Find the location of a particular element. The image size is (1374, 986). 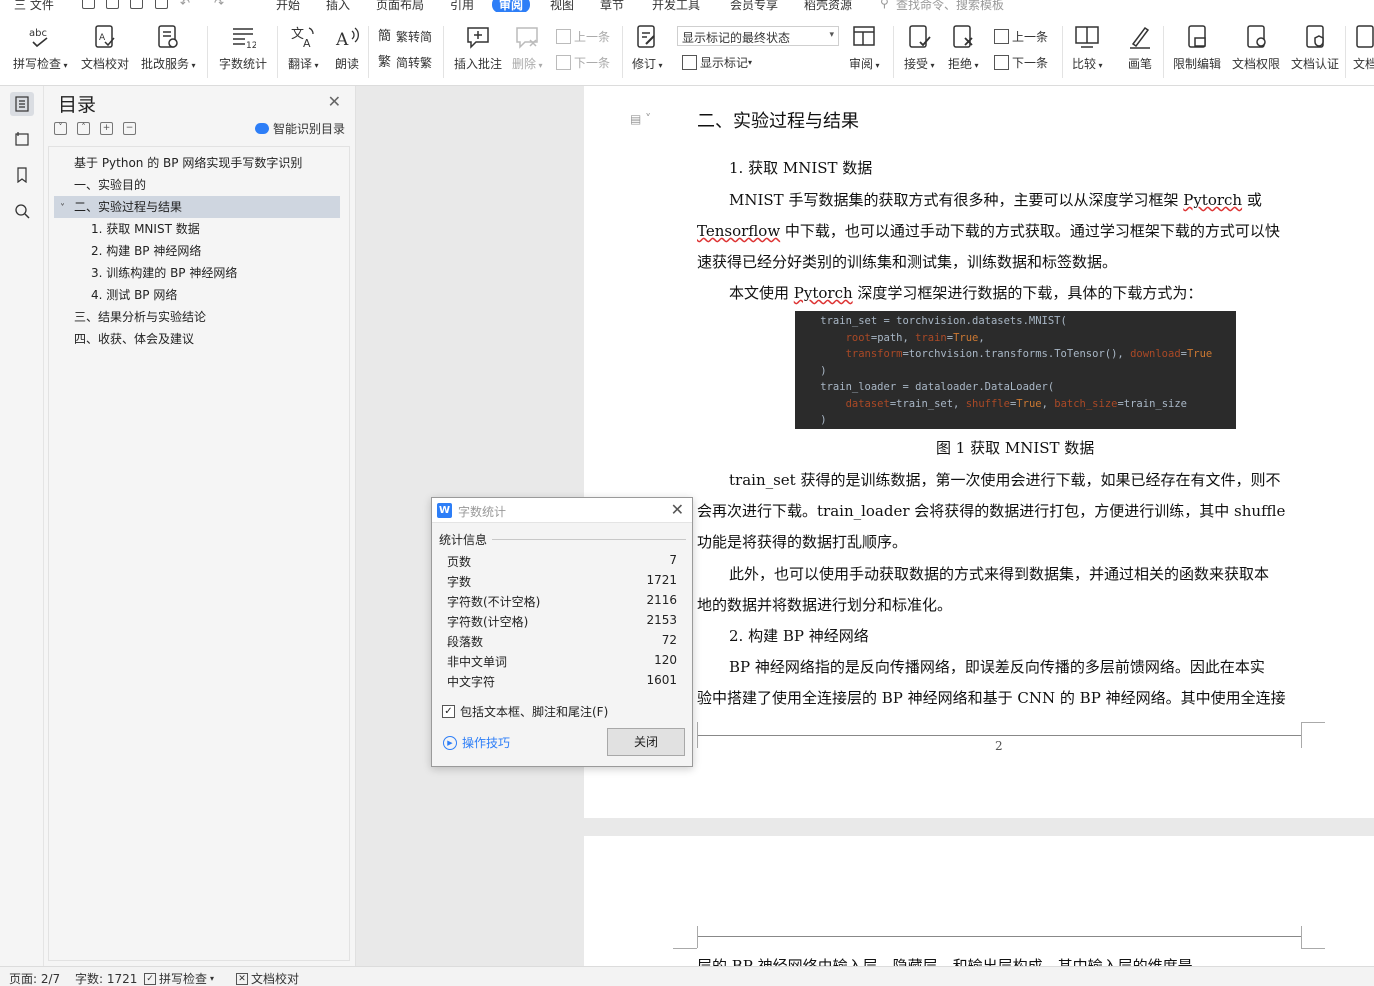

toc-item-purpose: 一、实验目的 is located at coordinates (110, 185).